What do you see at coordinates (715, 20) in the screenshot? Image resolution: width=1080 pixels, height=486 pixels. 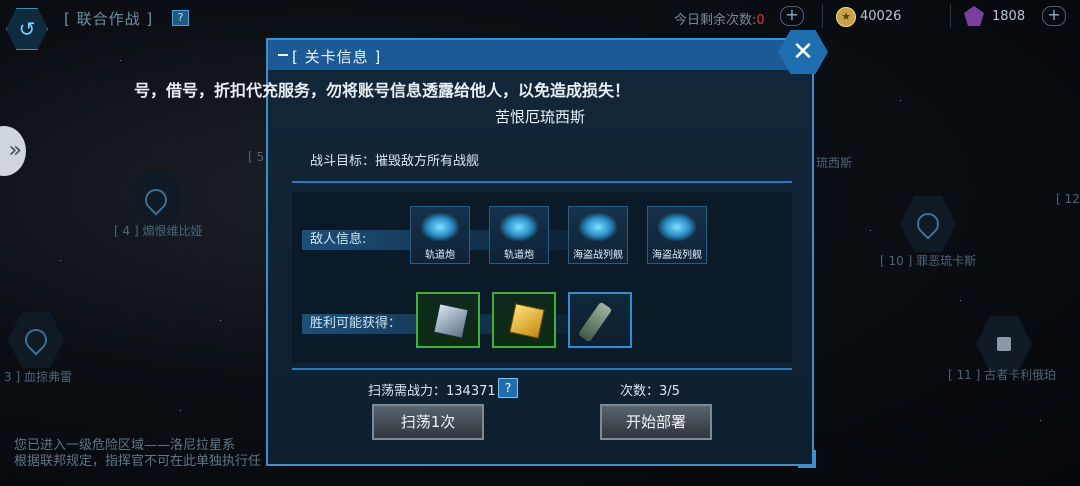 I see `attempts-label: 今日剩余次数:` at bounding box center [715, 20].